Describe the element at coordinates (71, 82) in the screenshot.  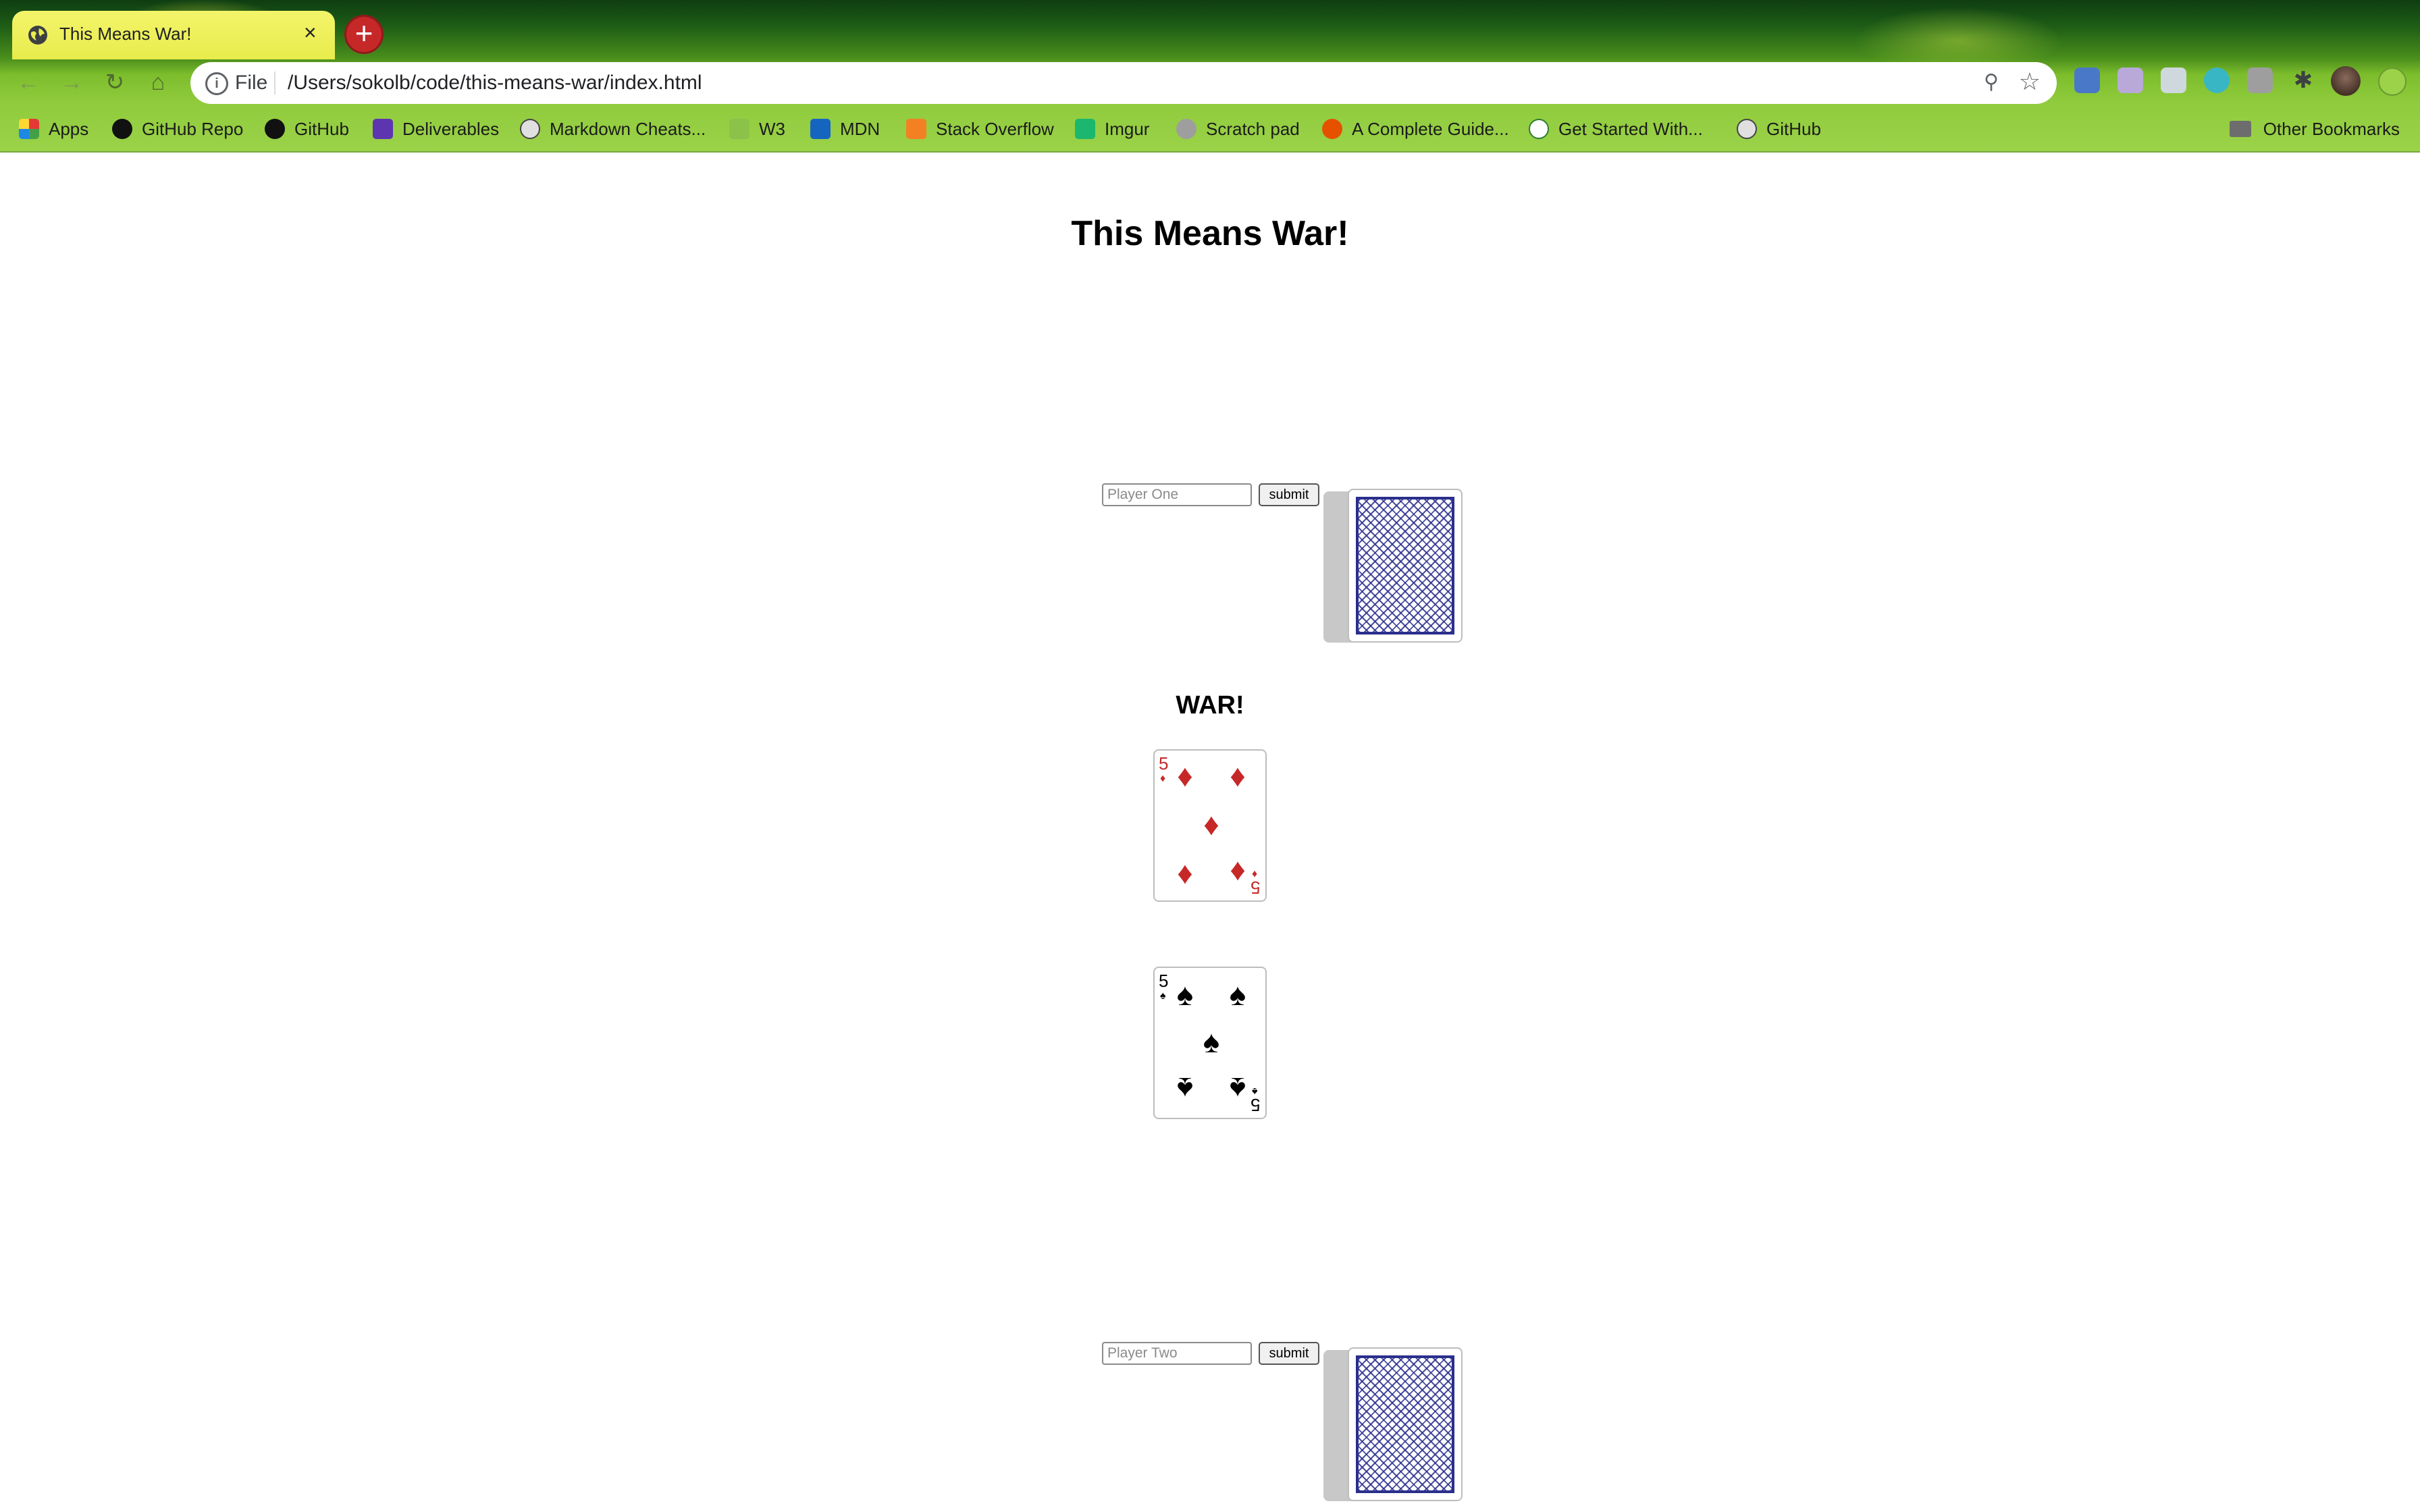
I see `forward-arrow-icon: →` at that location.